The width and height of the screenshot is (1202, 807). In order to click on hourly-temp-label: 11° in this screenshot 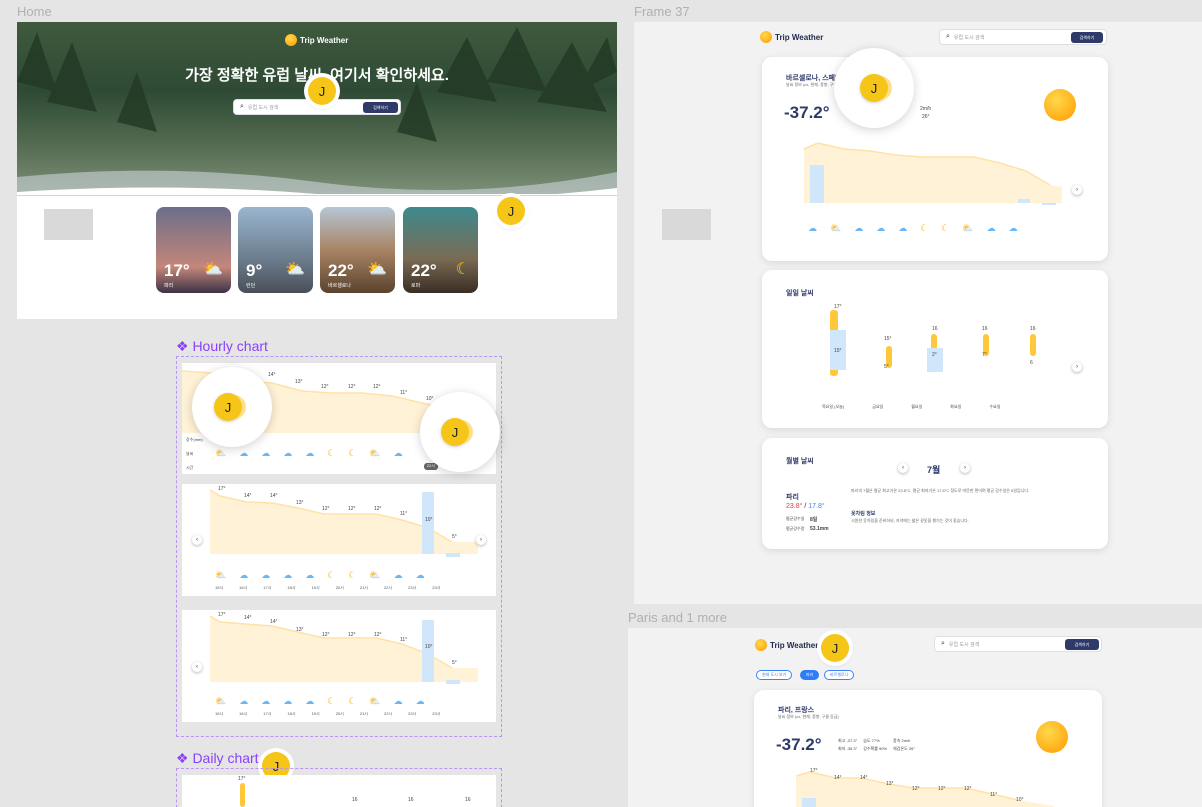, I will do `click(404, 640)`.